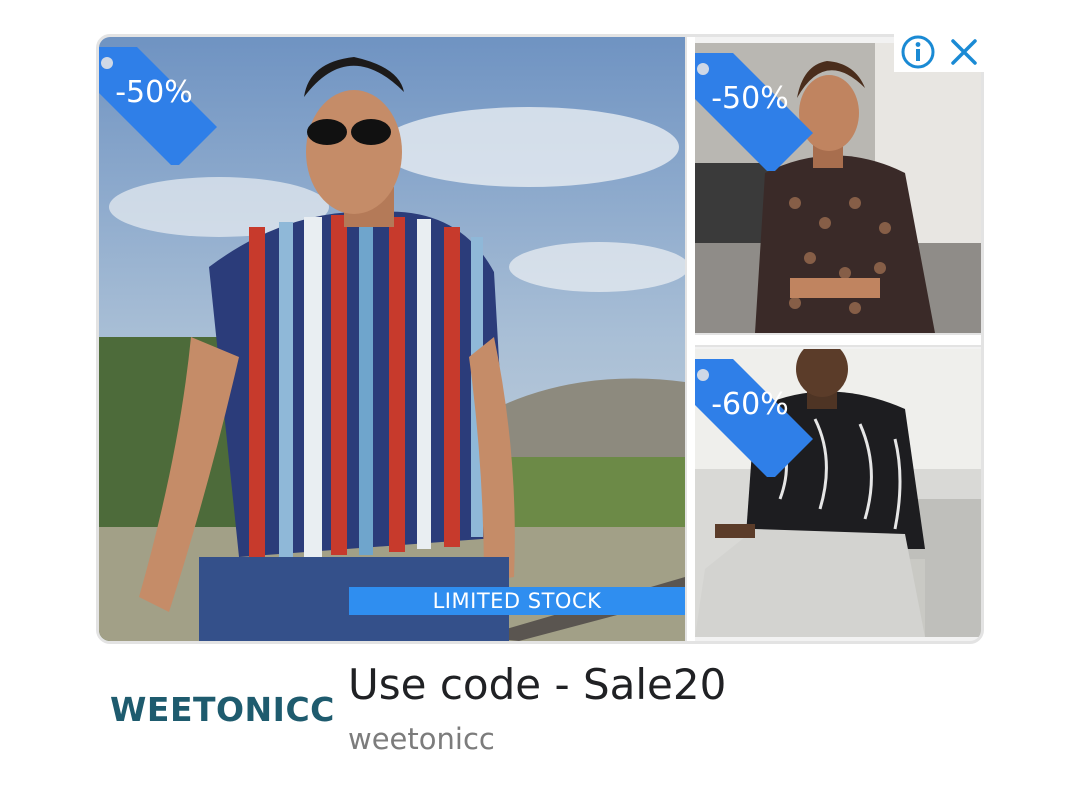 The image size is (1080, 803). Describe the element at coordinates (838, 493) in the screenshot. I see `product-image-leaf-shirt: -60%` at that location.